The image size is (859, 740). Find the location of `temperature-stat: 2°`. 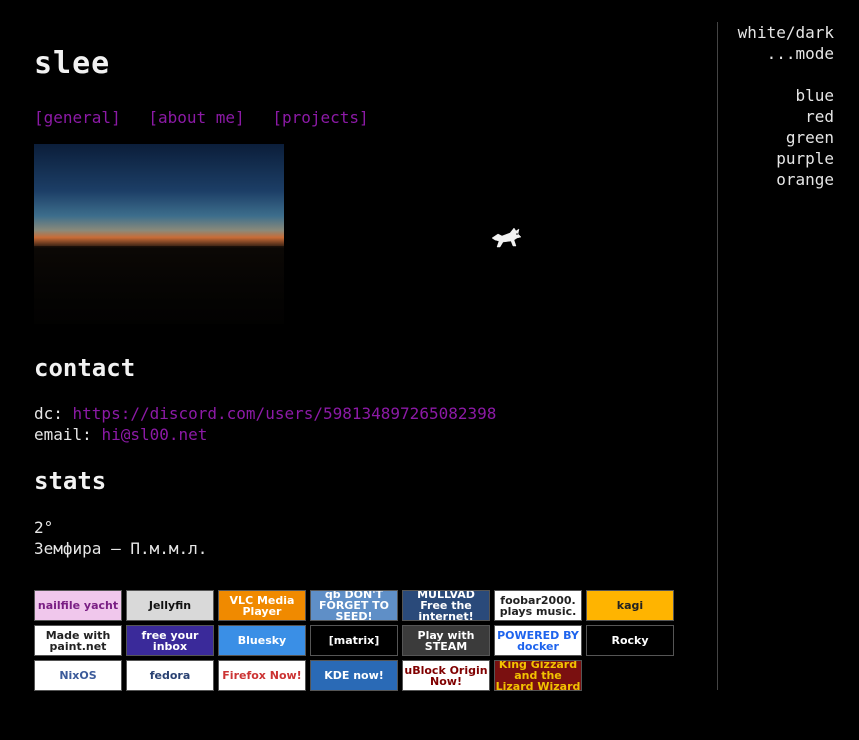

temperature-stat: 2° is located at coordinates (44, 527).